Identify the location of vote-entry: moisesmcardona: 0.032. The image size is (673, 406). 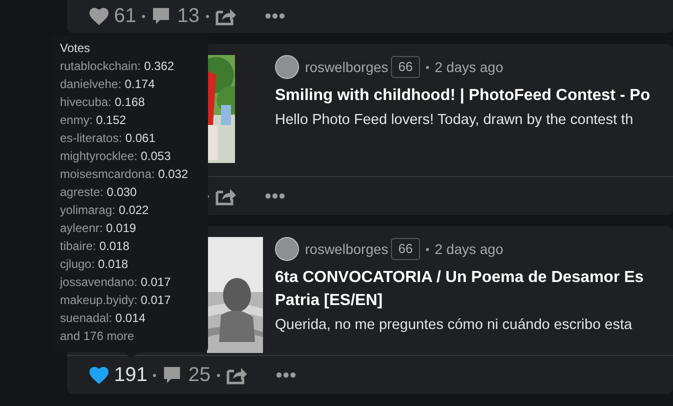
(125, 174).